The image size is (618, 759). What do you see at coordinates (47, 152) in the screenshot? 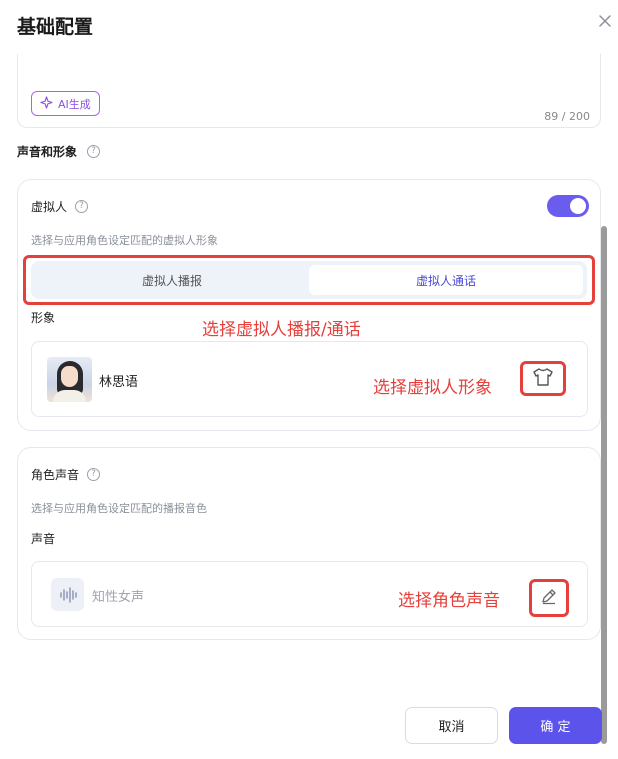
I see `section-label-text: 声音和形象` at bounding box center [47, 152].